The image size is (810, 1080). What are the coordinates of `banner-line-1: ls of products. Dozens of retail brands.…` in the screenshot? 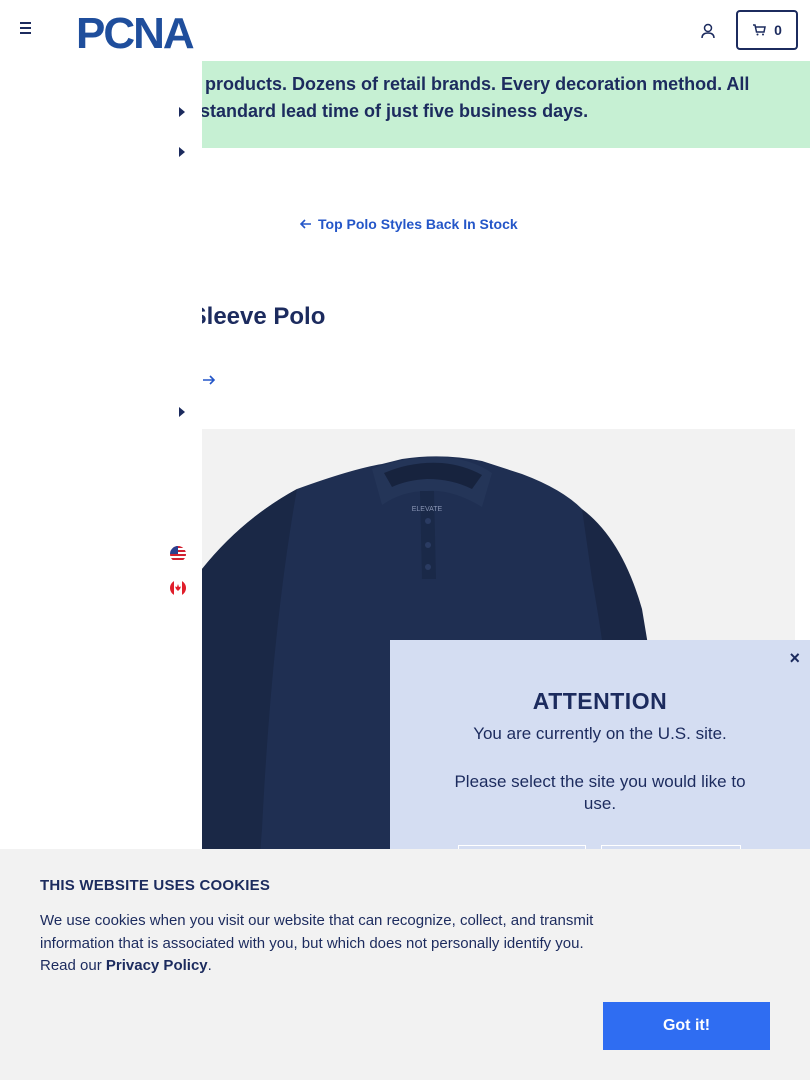 It's located at (456, 84).